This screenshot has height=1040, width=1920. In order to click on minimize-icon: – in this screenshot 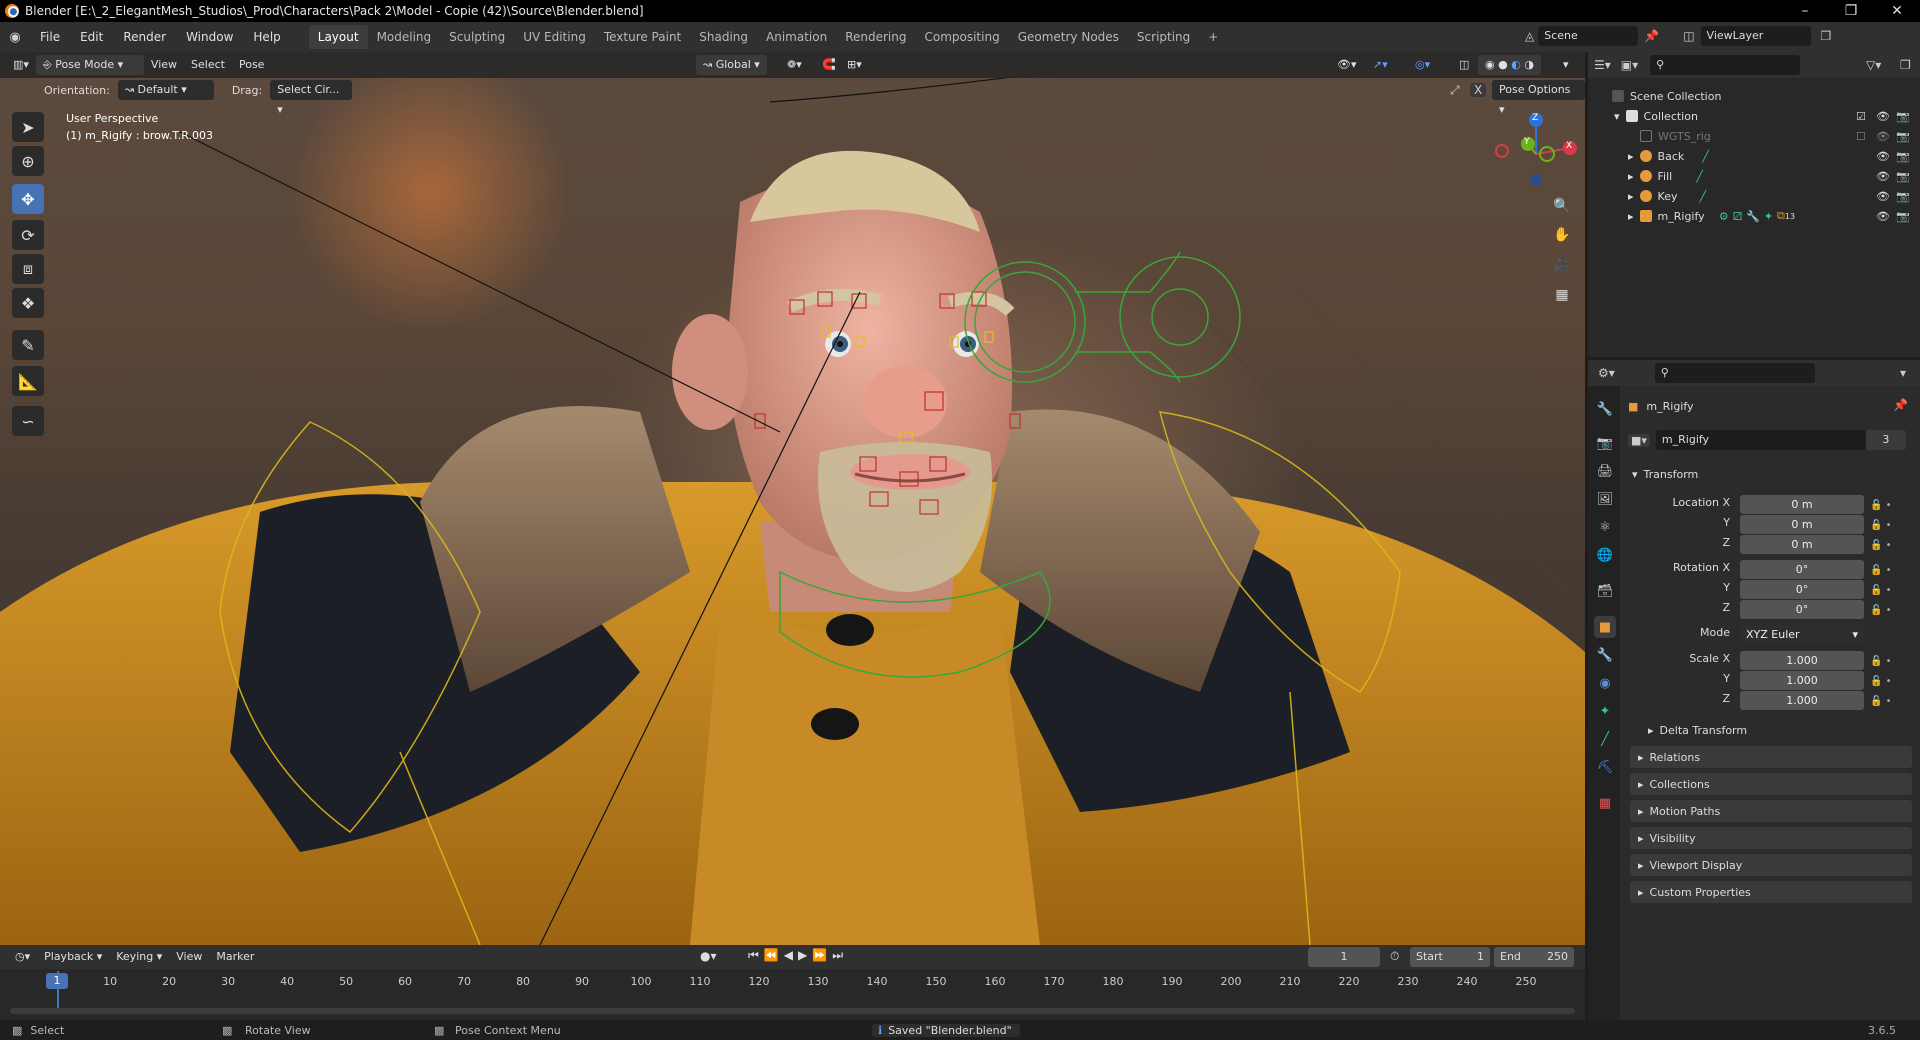, I will do `click(1805, 11)`.